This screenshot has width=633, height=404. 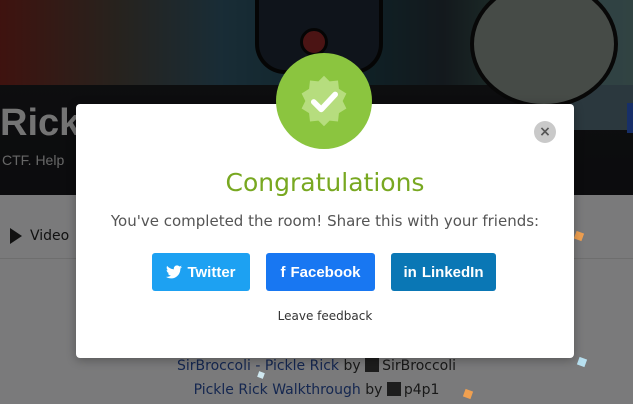 What do you see at coordinates (325, 272) in the screenshot?
I see `share-facebook-label: Facebook` at bounding box center [325, 272].